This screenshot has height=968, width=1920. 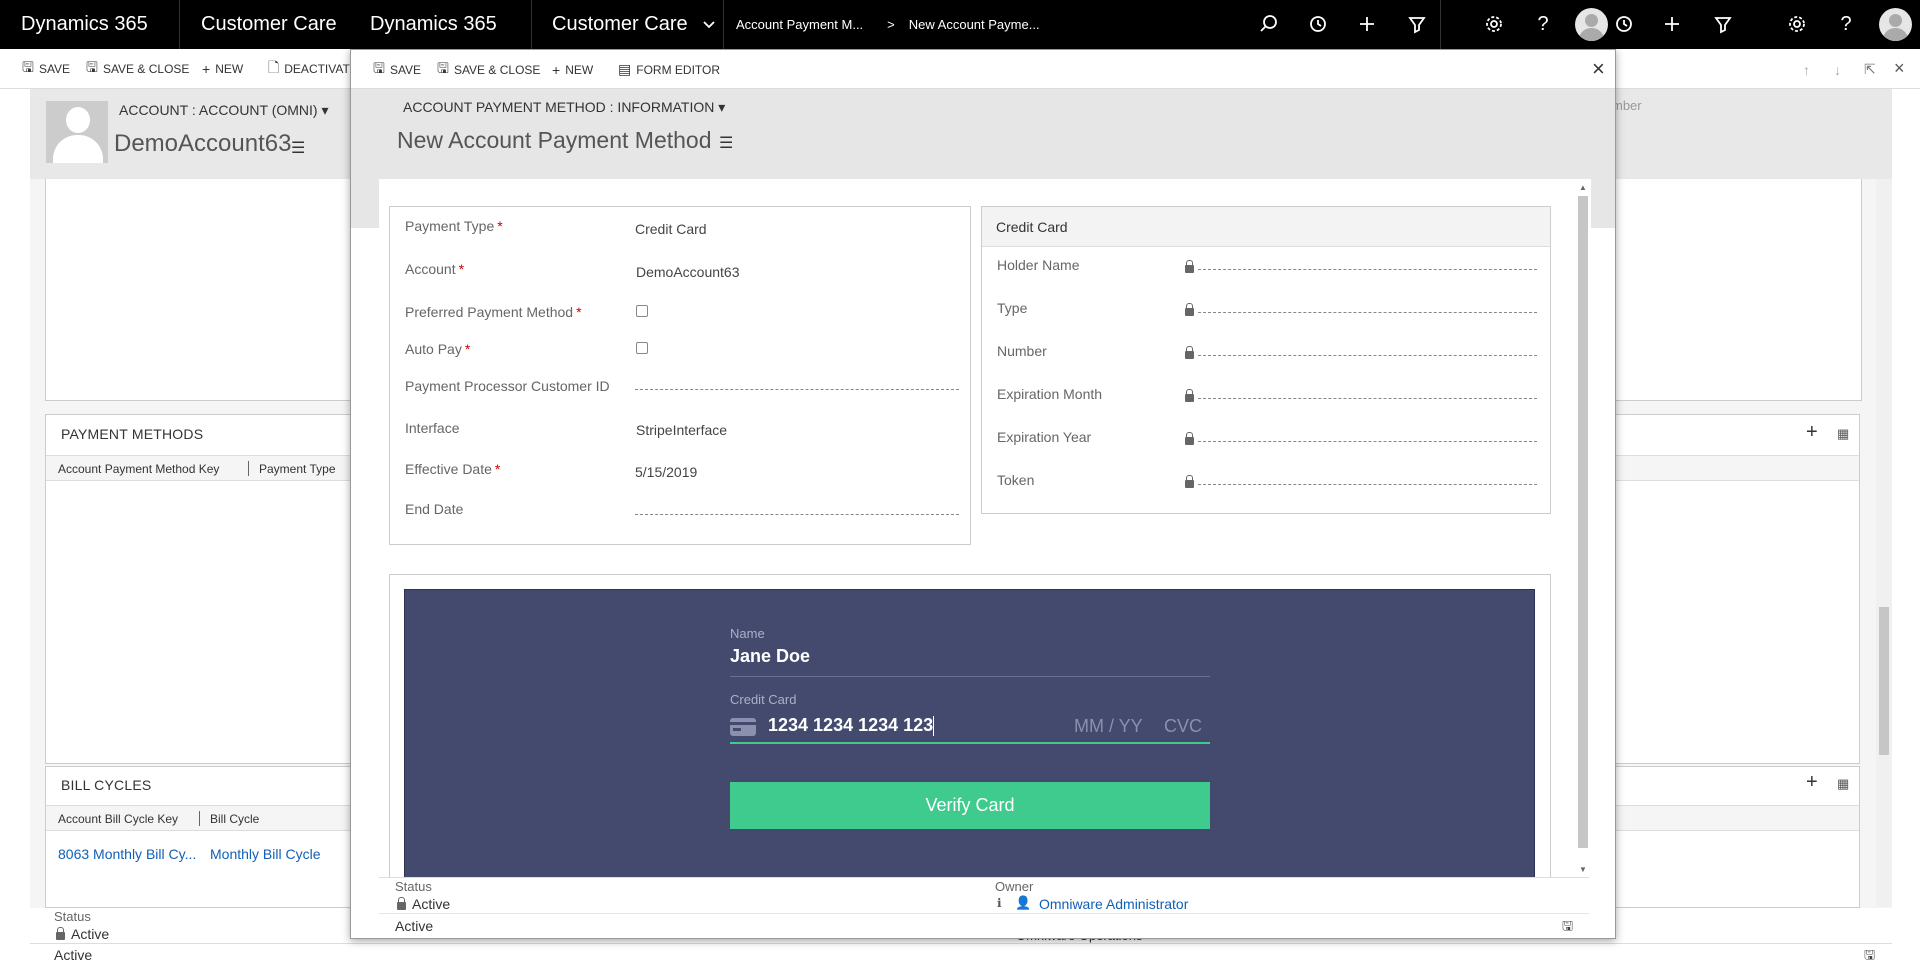 What do you see at coordinates (118, 819) in the screenshot?
I see `column-header: Account Bill Cycle Key` at bounding box center [118, 819].